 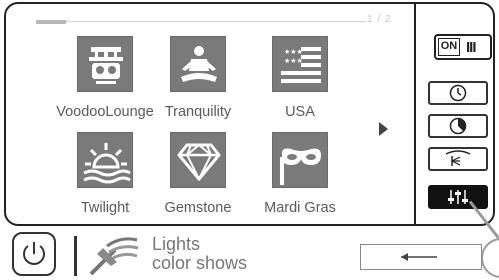 I want to click on tile-tranquility: Tranquility, so click(x=198, y=83).